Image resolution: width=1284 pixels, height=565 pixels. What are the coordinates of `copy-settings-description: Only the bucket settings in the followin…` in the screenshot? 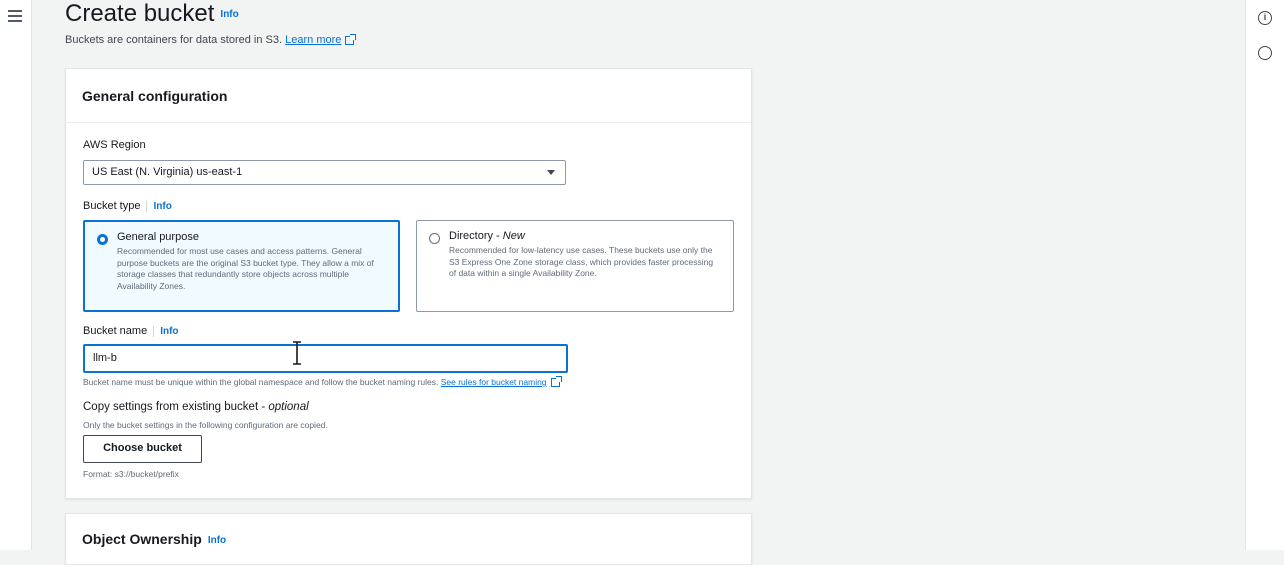 It's located at (205, 425).